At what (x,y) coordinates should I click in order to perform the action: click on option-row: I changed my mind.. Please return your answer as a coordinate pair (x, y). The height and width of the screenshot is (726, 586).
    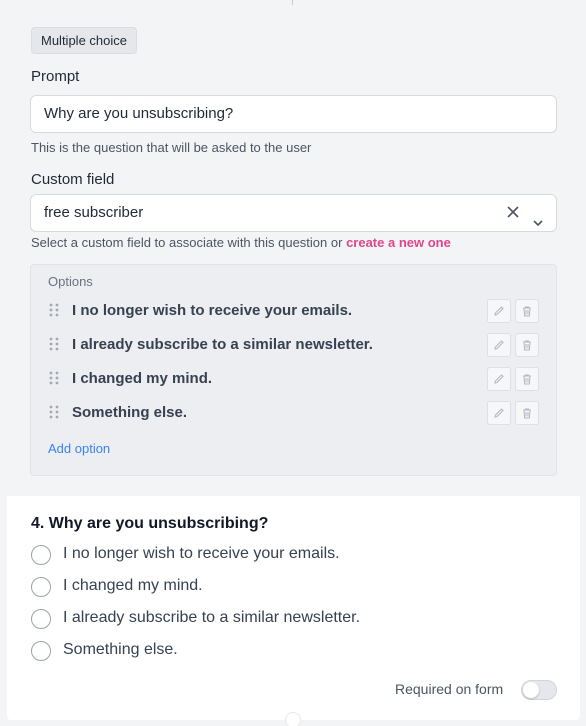
    Looking at the image, I should click on (293, 379).